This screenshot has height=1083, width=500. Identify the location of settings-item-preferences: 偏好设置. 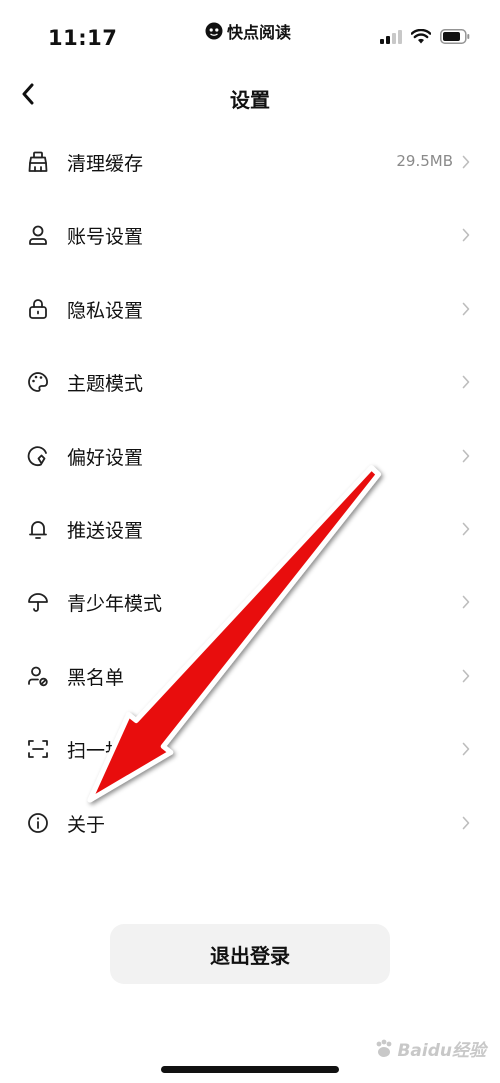
(250, 456).